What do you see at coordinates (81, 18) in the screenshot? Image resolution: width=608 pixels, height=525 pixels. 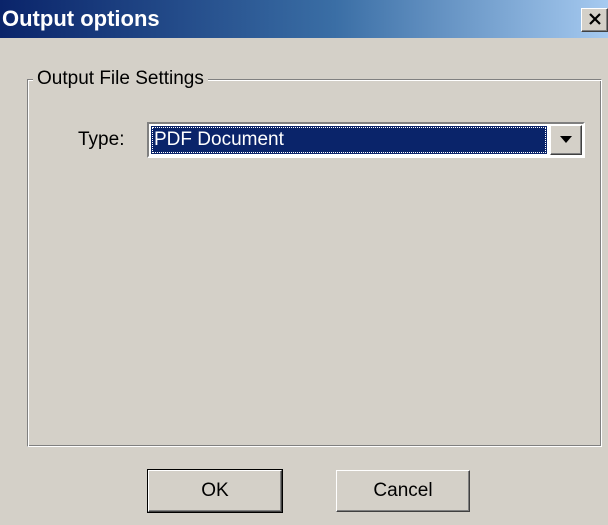 I see `window-title: Output options` at bounding box center [81, 18].